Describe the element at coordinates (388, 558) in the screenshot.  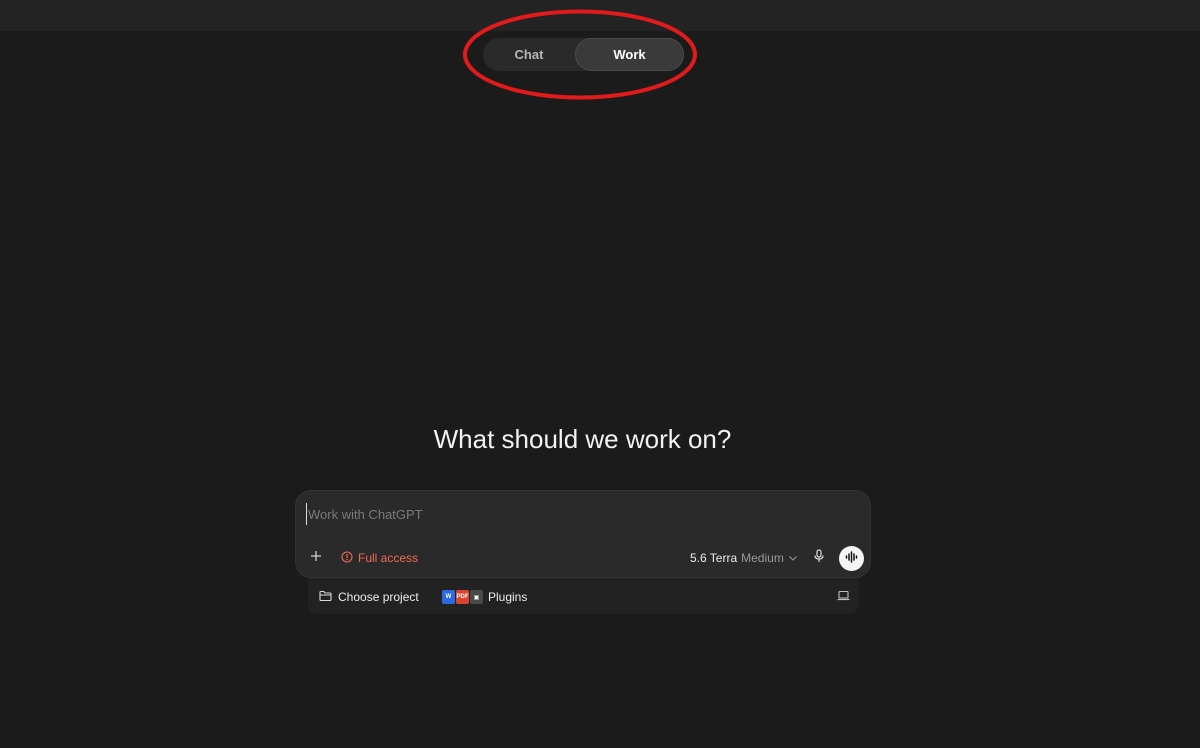
I see `full-access-label: Full access` at that location.